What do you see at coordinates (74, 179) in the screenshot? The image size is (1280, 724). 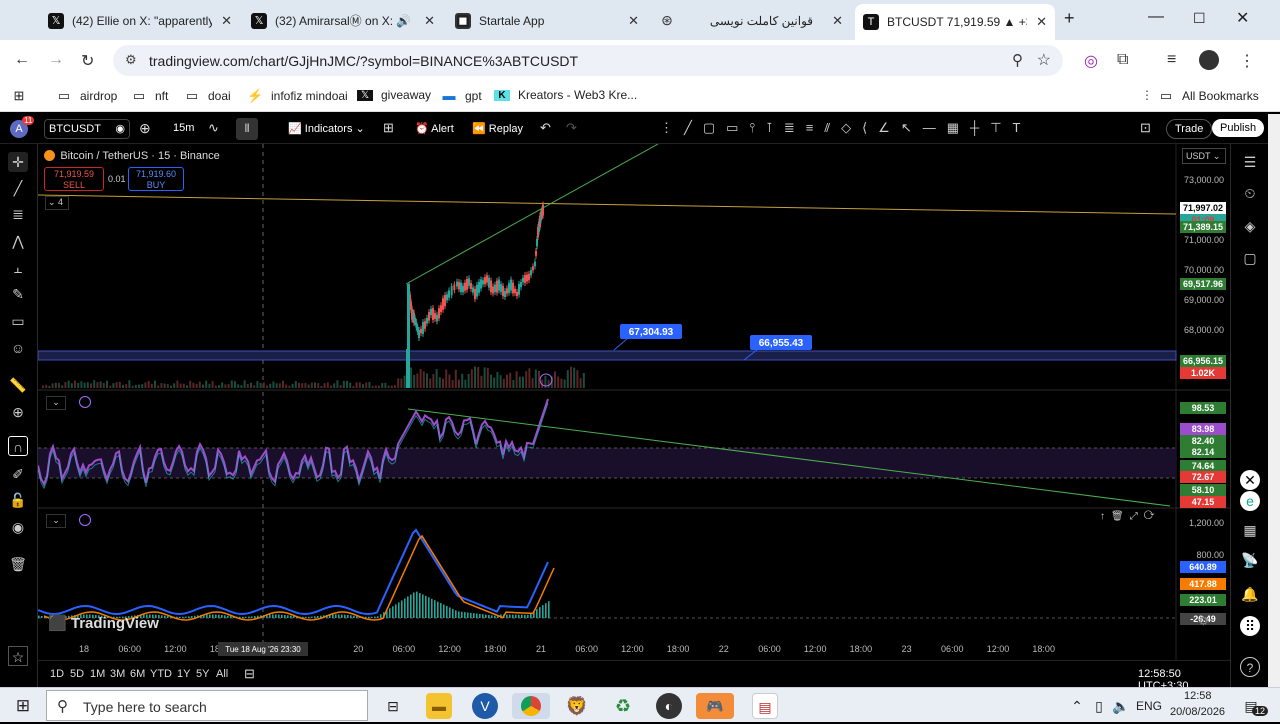 I see `sell-button: 71,919.59 SELL` at bounding box center [74, 179].